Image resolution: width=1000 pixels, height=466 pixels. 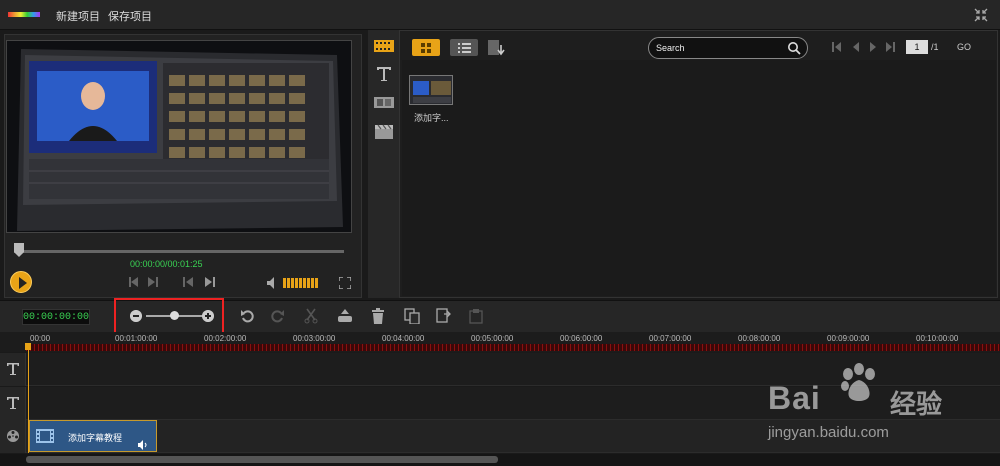 What do you see at coordinates (384, 132) in the screenshot?
I see `clapper-tab-icon` at bounding box center [384, 132].